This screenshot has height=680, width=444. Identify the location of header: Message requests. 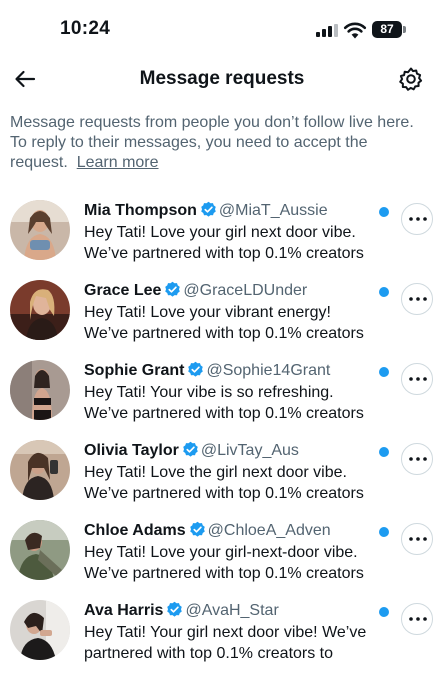
(222, 80).